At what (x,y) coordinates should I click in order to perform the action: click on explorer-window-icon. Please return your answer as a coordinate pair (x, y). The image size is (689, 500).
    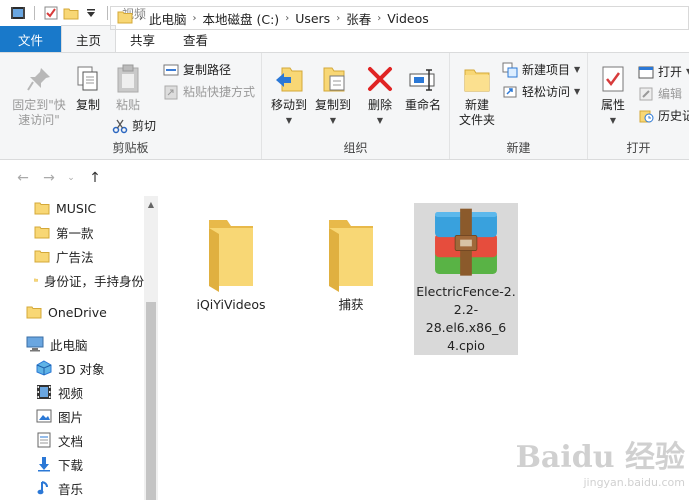
    Looking at the image, I should click on (18, 13).